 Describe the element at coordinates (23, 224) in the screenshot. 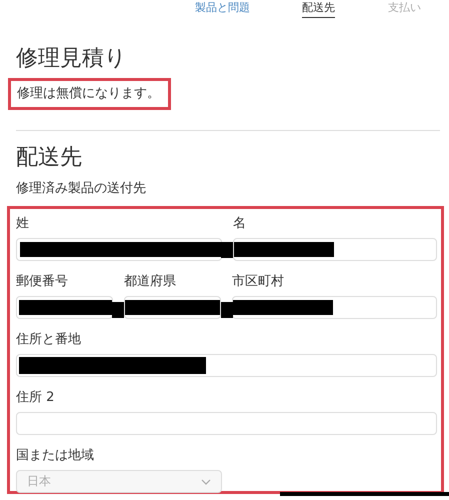

I see `field-label: 姓` at that location.